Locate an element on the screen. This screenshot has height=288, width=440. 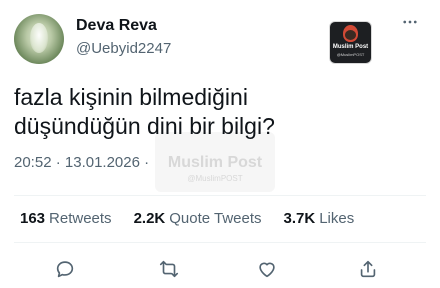
logo-handle: @MuslimPOST is located at coordinates (350, 54).